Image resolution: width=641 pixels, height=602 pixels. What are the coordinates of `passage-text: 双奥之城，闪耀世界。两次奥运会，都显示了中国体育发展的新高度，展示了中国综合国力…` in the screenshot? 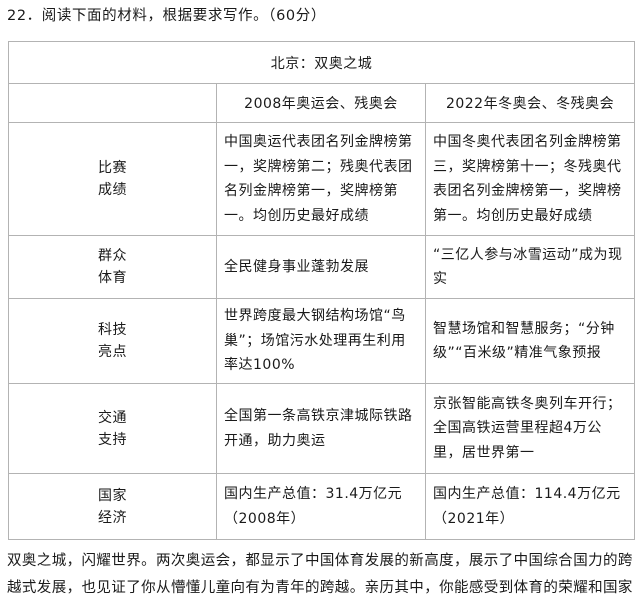 It's located at (320, 574).